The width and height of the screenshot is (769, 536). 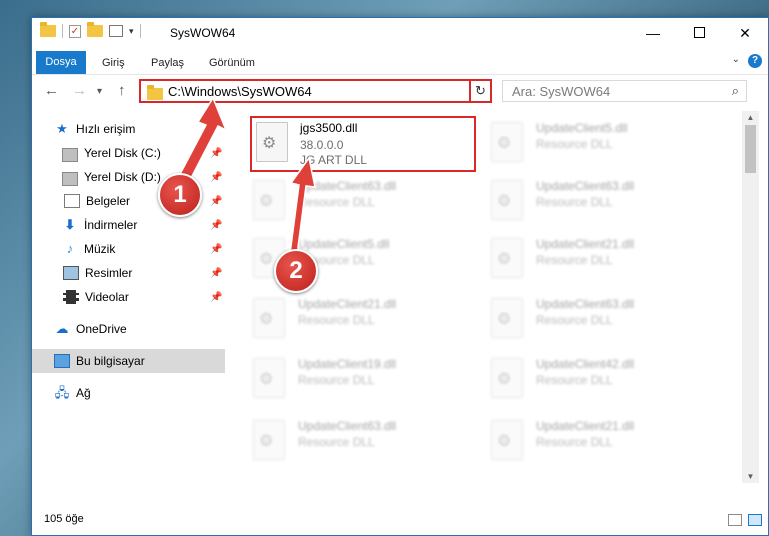 I want to click on new-folder-icon, so click(x=95, y=29).